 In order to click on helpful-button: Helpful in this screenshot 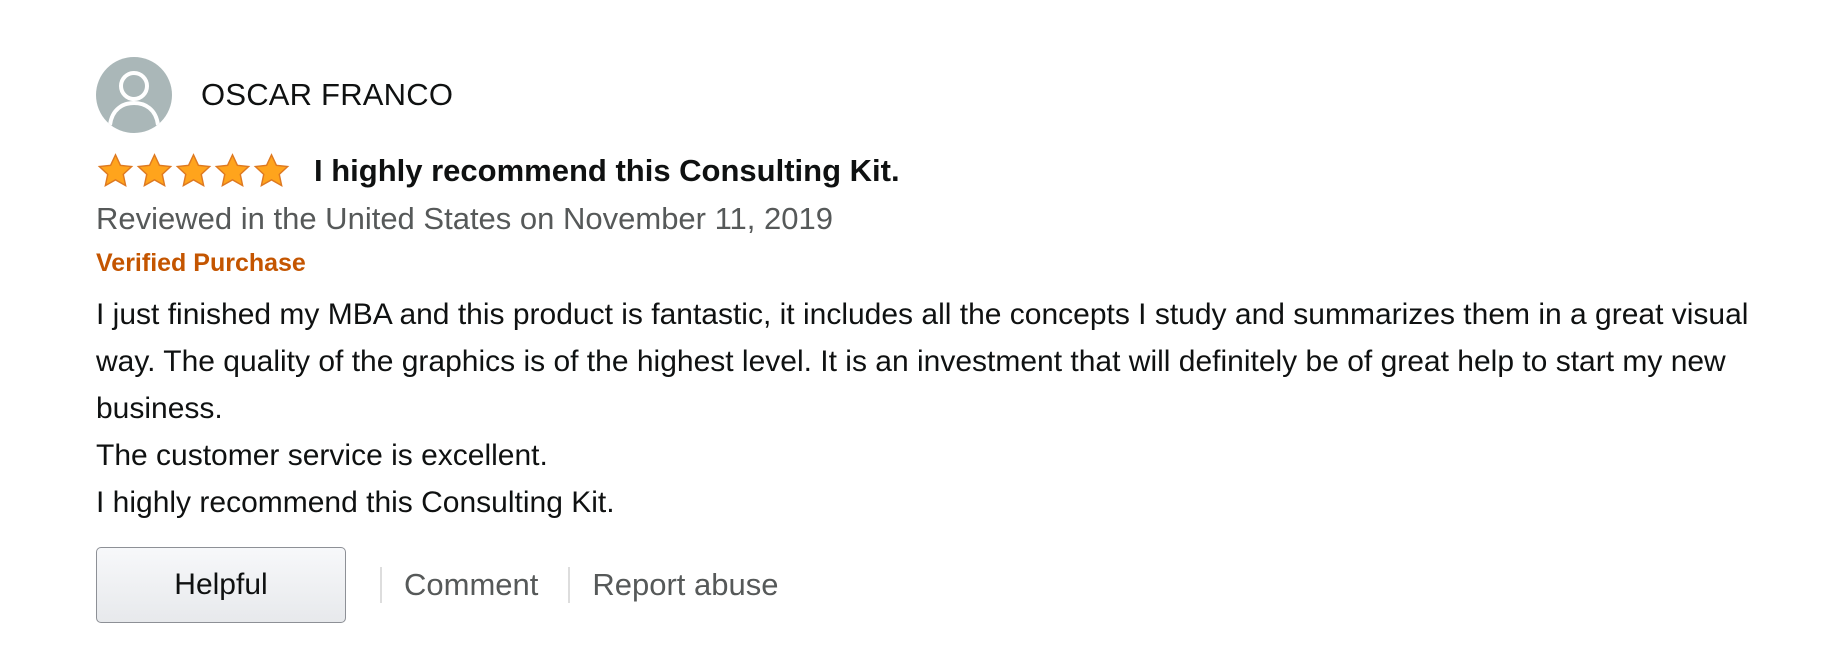, I will do `click(221, 585)`.